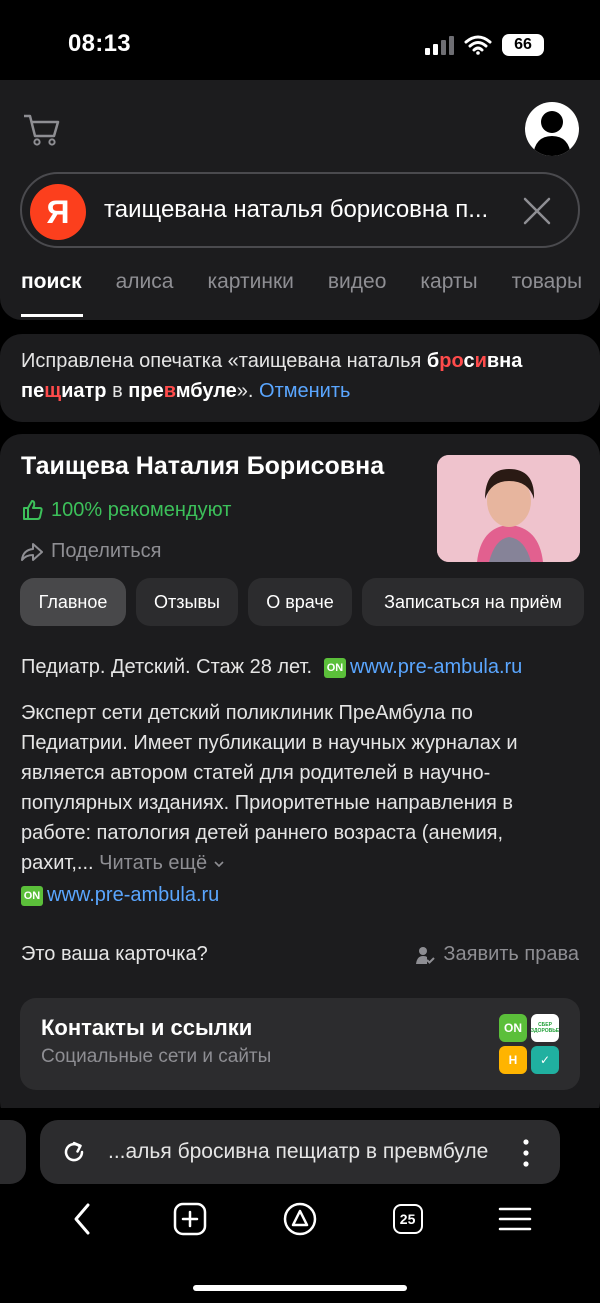 This screenshot has height=1303, width=600. What do you see at coordinates (300, 1288) in the screenshot?
I see `home-indicator` at bounding box center [300, 1288].